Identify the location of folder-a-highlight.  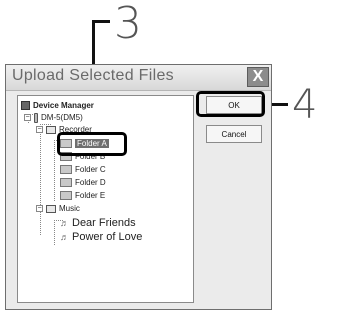
(92, 144).